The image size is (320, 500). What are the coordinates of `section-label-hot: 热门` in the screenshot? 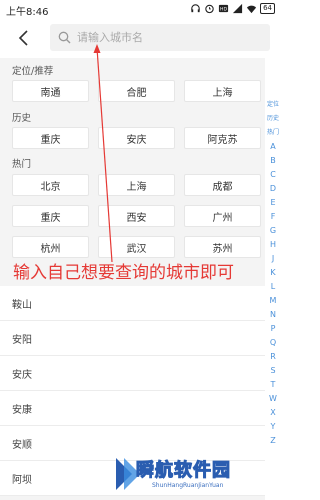 It's located at (22, 164).